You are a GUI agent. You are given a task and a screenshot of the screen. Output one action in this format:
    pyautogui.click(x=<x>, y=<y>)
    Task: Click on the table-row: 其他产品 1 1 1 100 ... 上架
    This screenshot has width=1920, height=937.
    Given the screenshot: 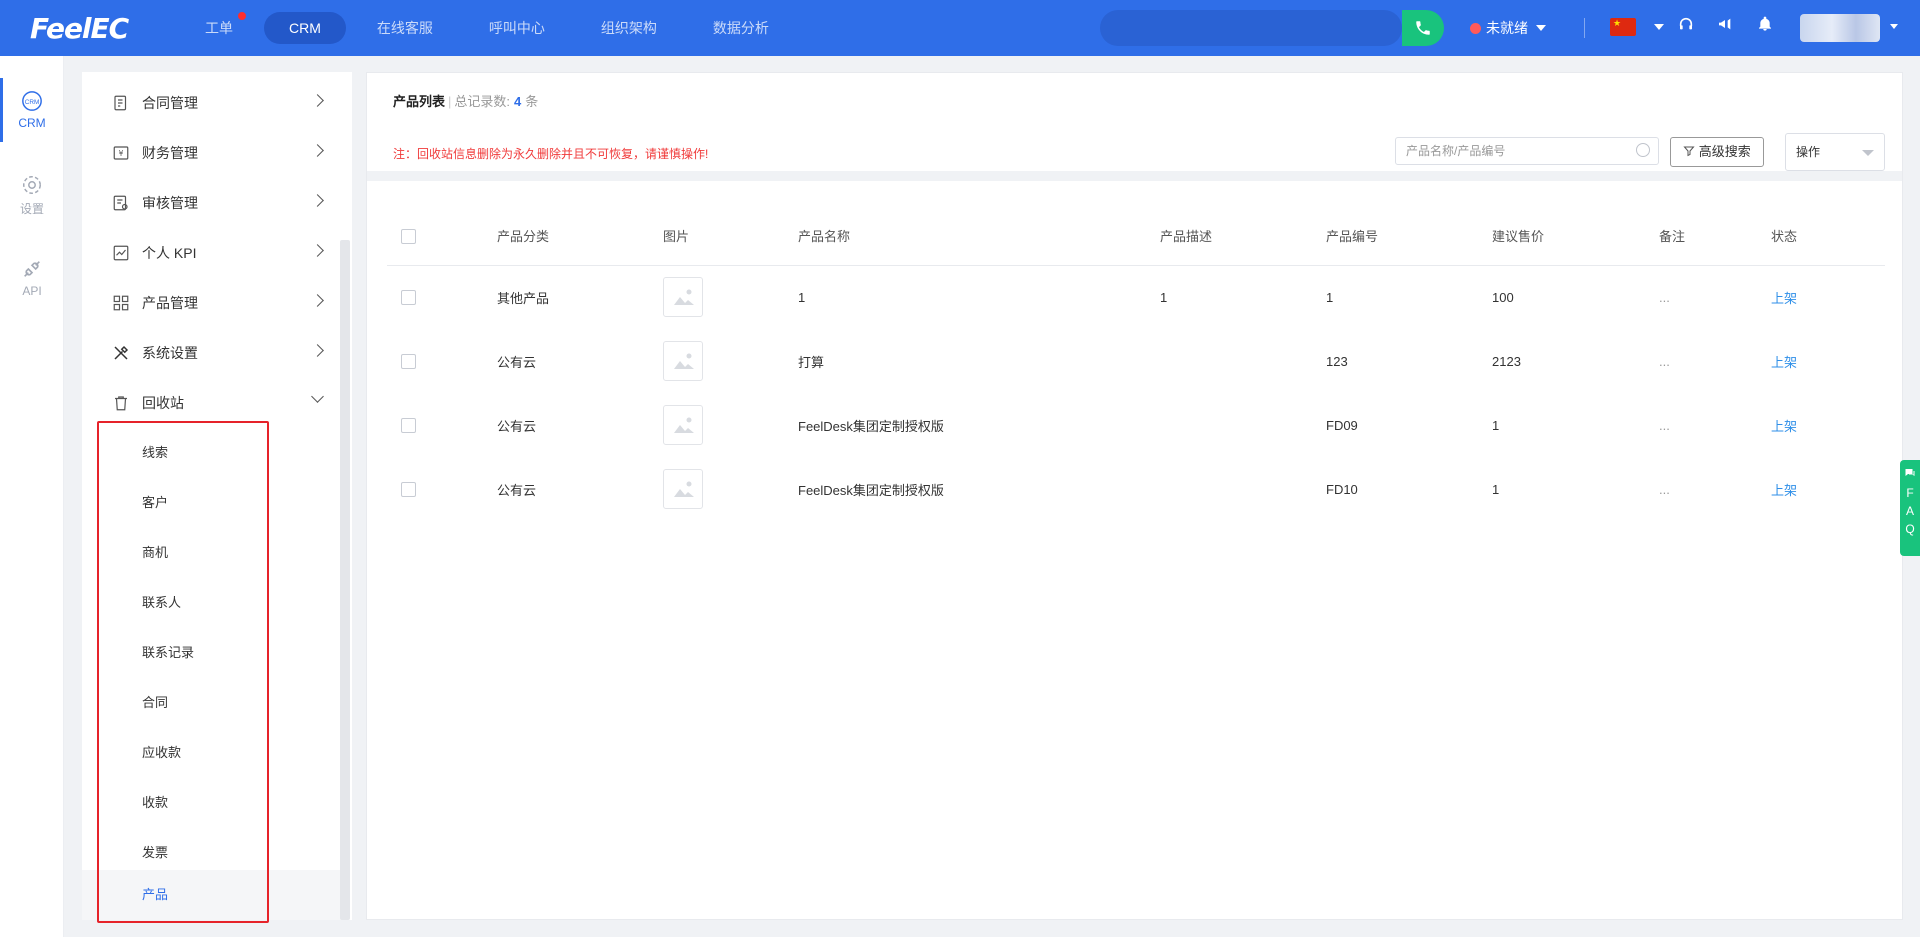 What is the action you would take?
    pyautogui.click(x=1136, y=297)
    